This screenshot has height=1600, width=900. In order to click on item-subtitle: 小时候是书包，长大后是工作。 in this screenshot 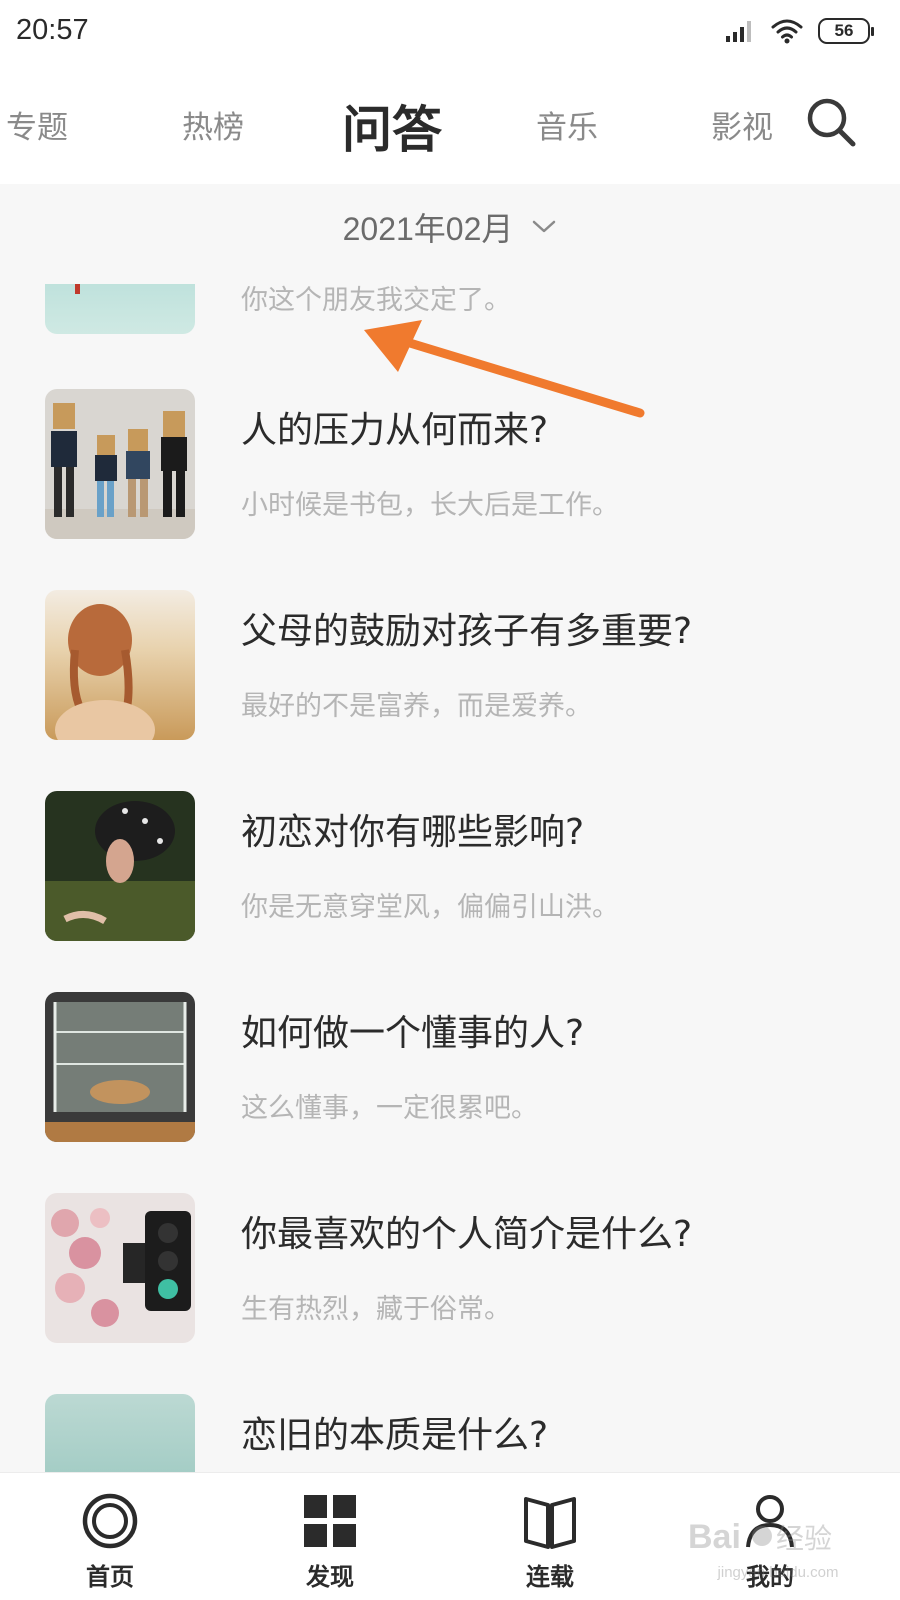, I will do `click(430, 505)`.